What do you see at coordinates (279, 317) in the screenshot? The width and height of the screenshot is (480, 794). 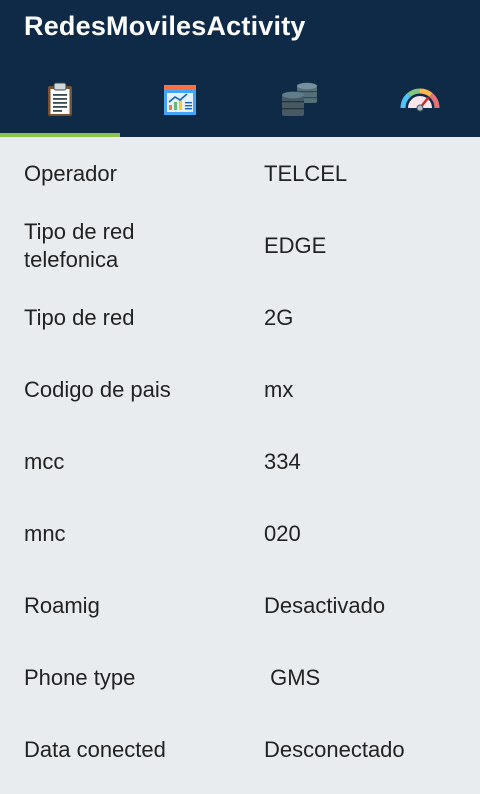 I see `row-value: 2G` at bounding box center [279, 317].